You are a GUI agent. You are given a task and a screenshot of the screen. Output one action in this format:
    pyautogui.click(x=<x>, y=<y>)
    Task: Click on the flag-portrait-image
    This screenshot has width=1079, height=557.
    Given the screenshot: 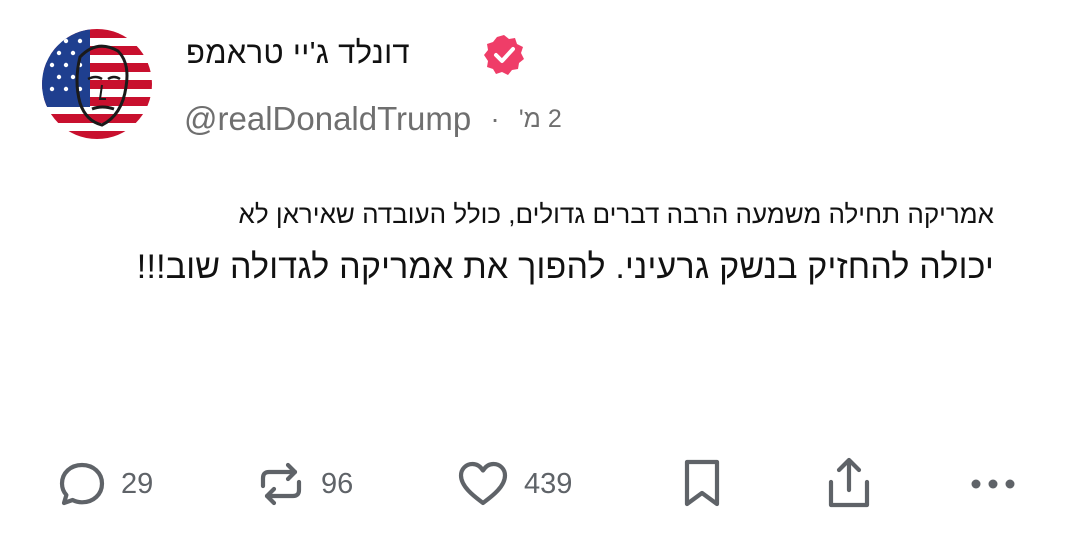 What is the action you would take?
    pyautogui.click(x=97, y=84)
    